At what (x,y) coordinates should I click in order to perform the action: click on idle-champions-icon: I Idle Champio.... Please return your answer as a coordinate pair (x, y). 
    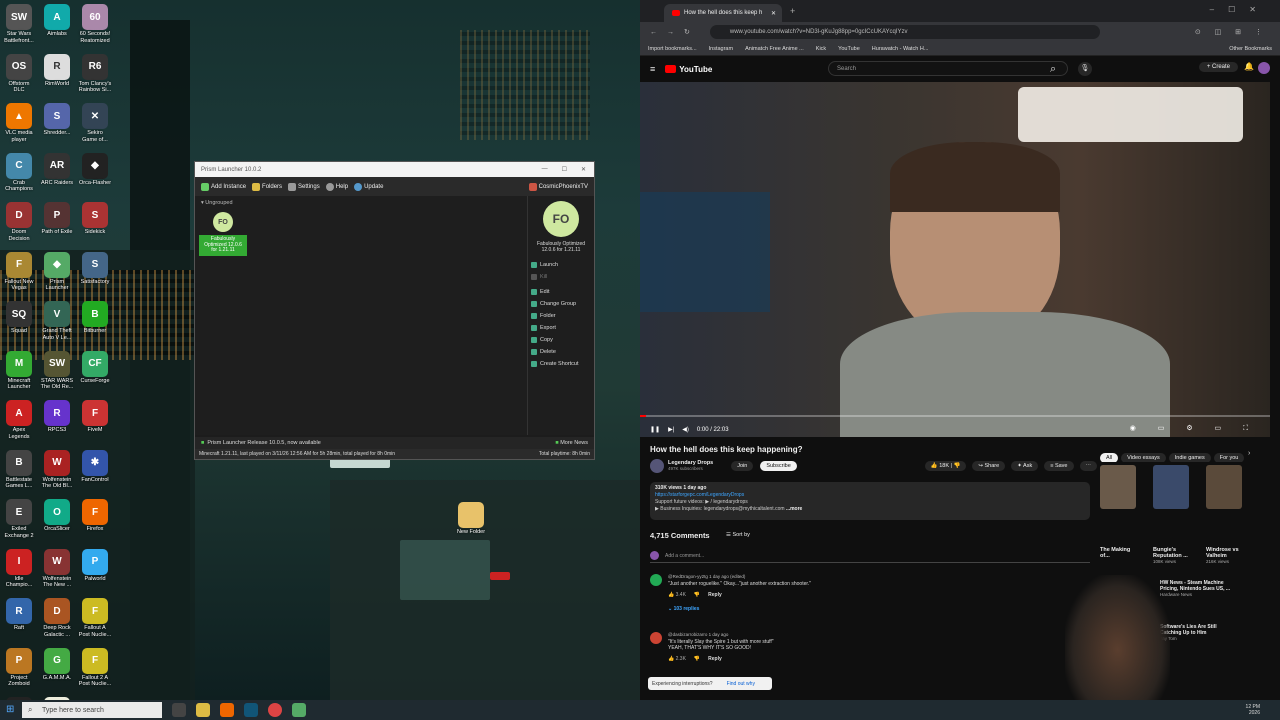
    Looking at the image, I should click on (19, 568).